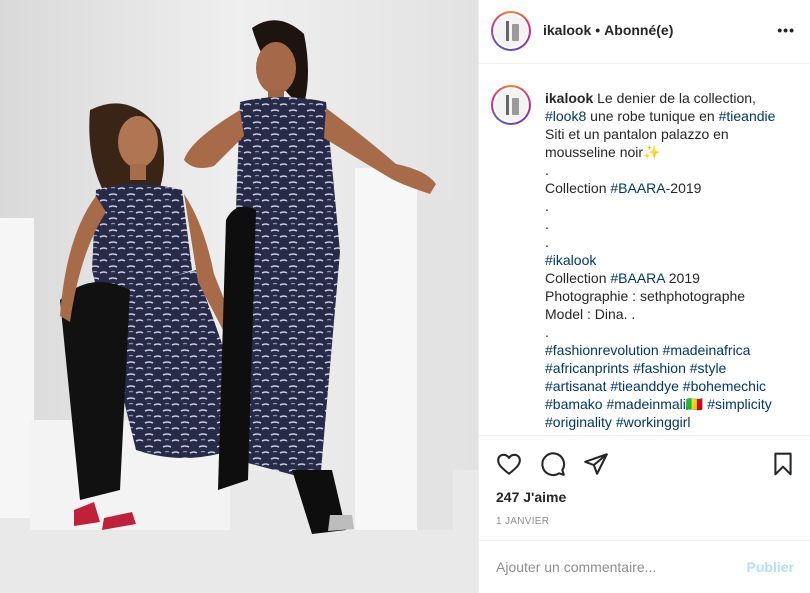 The width and height of the screenshot is (810, 593). Describe the element at coordinates (570, 260) in the screenshot. I see `hashtag-link: #ikalook` at that location.